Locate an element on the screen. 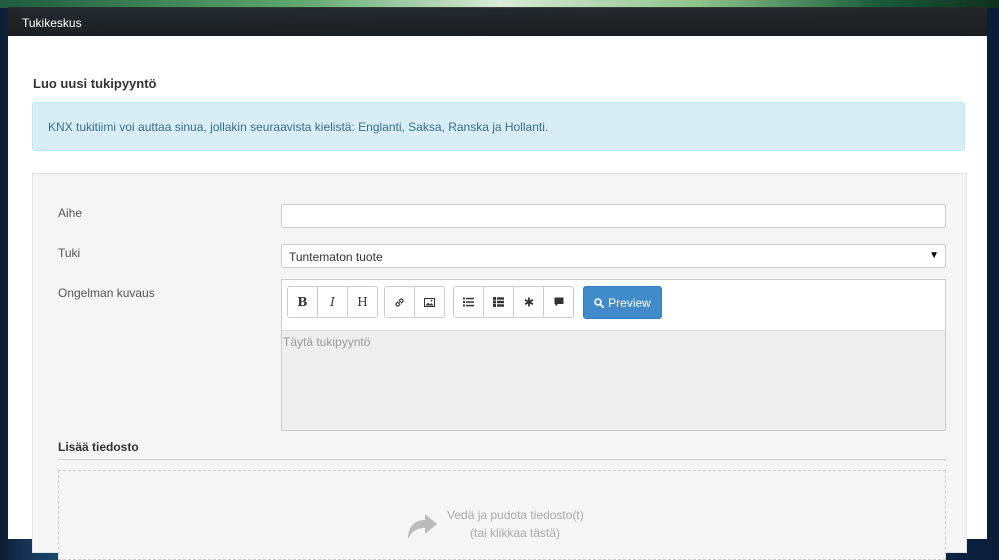 The height and width of the screenshot is (560, 999). support-label: Tuki is located at coordinates (69, 253).